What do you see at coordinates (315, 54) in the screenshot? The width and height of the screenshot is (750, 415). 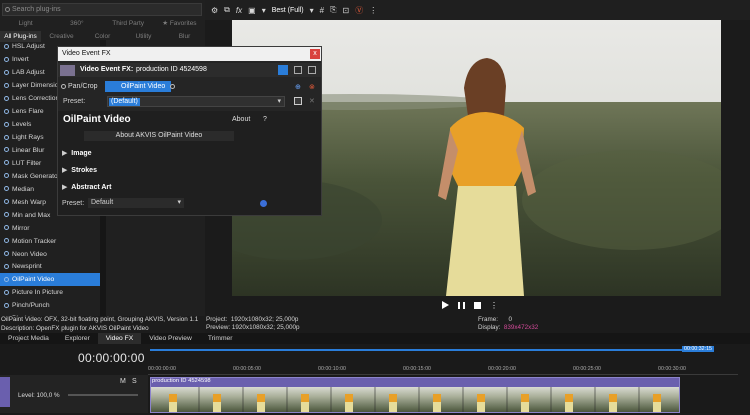 I see `close-button: x` at bounding box center [315, 54].